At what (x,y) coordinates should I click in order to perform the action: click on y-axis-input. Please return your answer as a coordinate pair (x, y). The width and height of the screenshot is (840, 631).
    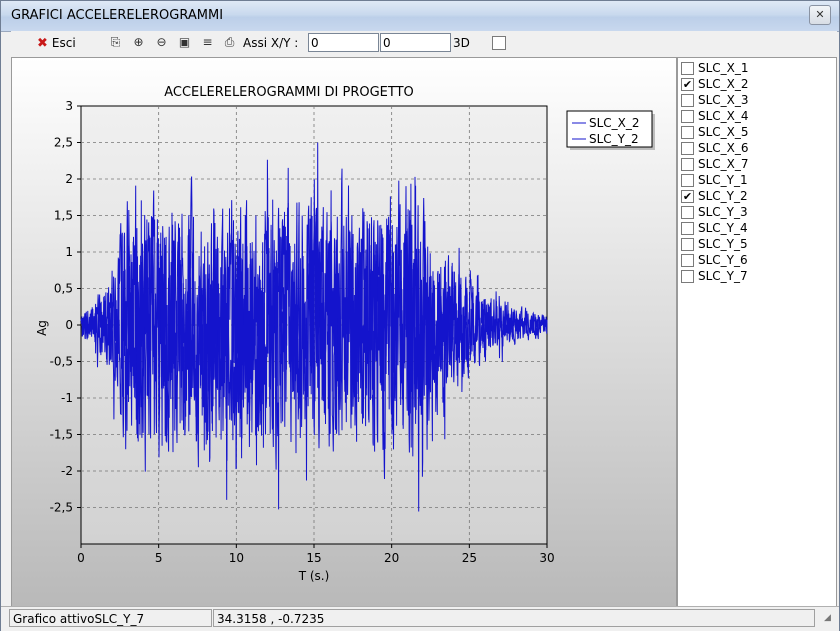
    Looking at the image, I should click on (415, 42).